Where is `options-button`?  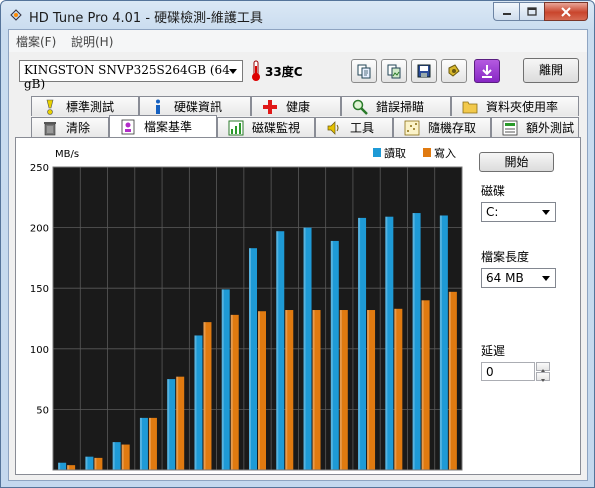 options-button is located at coordinates (454, 71).